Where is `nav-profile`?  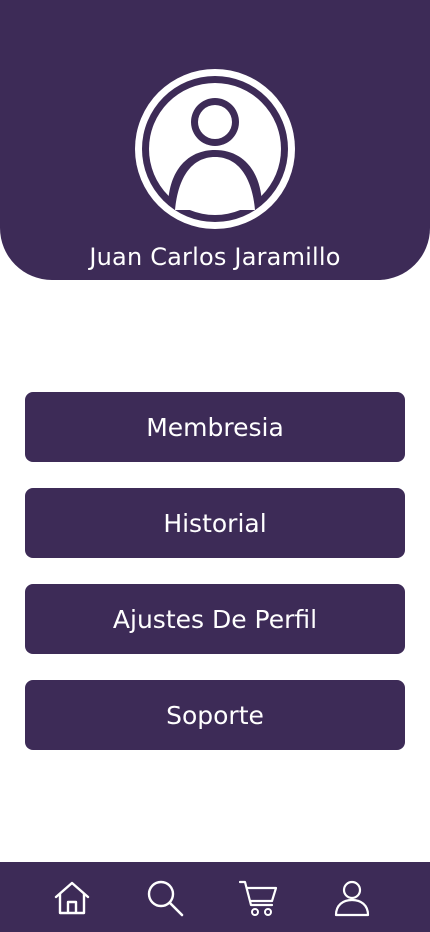 nav-profile is located at coordinates (352, 898).